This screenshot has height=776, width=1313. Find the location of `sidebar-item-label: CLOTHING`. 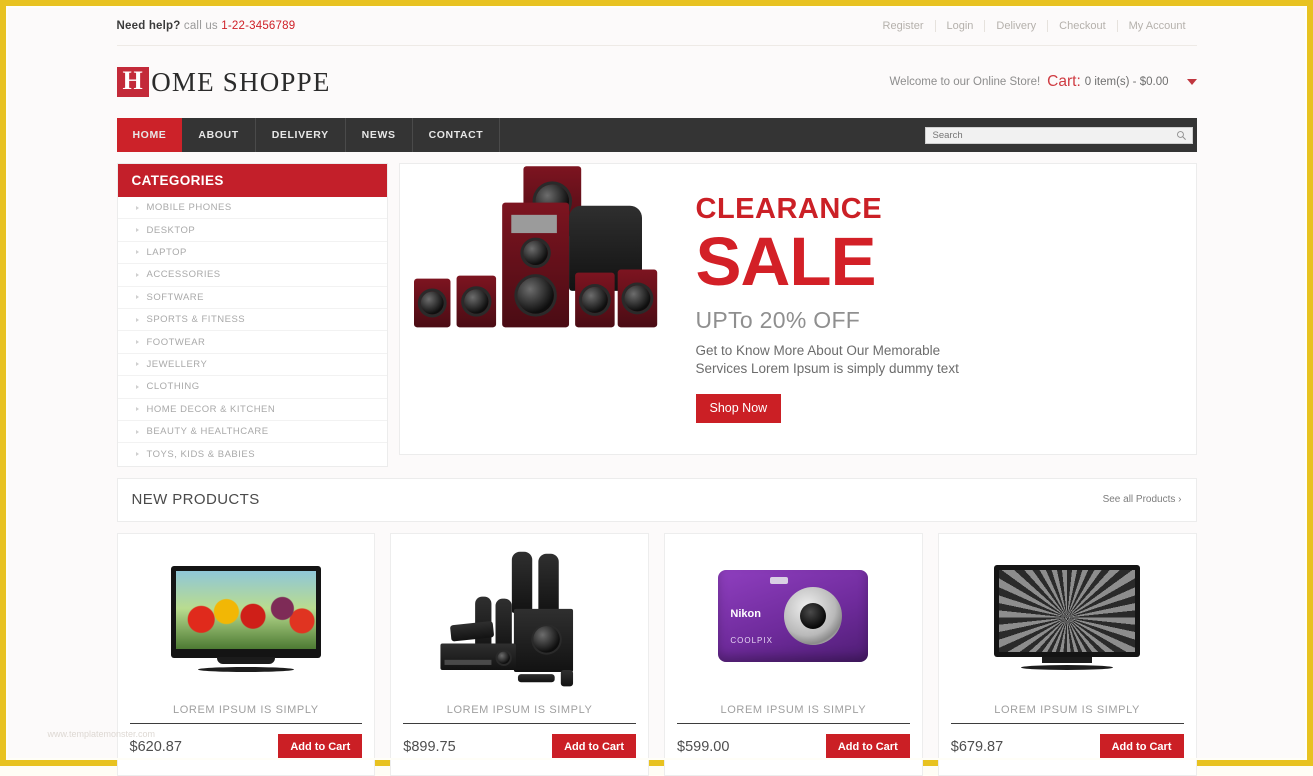

sidebar-item-label: CLOTHING is located at coordinates (173, 386).